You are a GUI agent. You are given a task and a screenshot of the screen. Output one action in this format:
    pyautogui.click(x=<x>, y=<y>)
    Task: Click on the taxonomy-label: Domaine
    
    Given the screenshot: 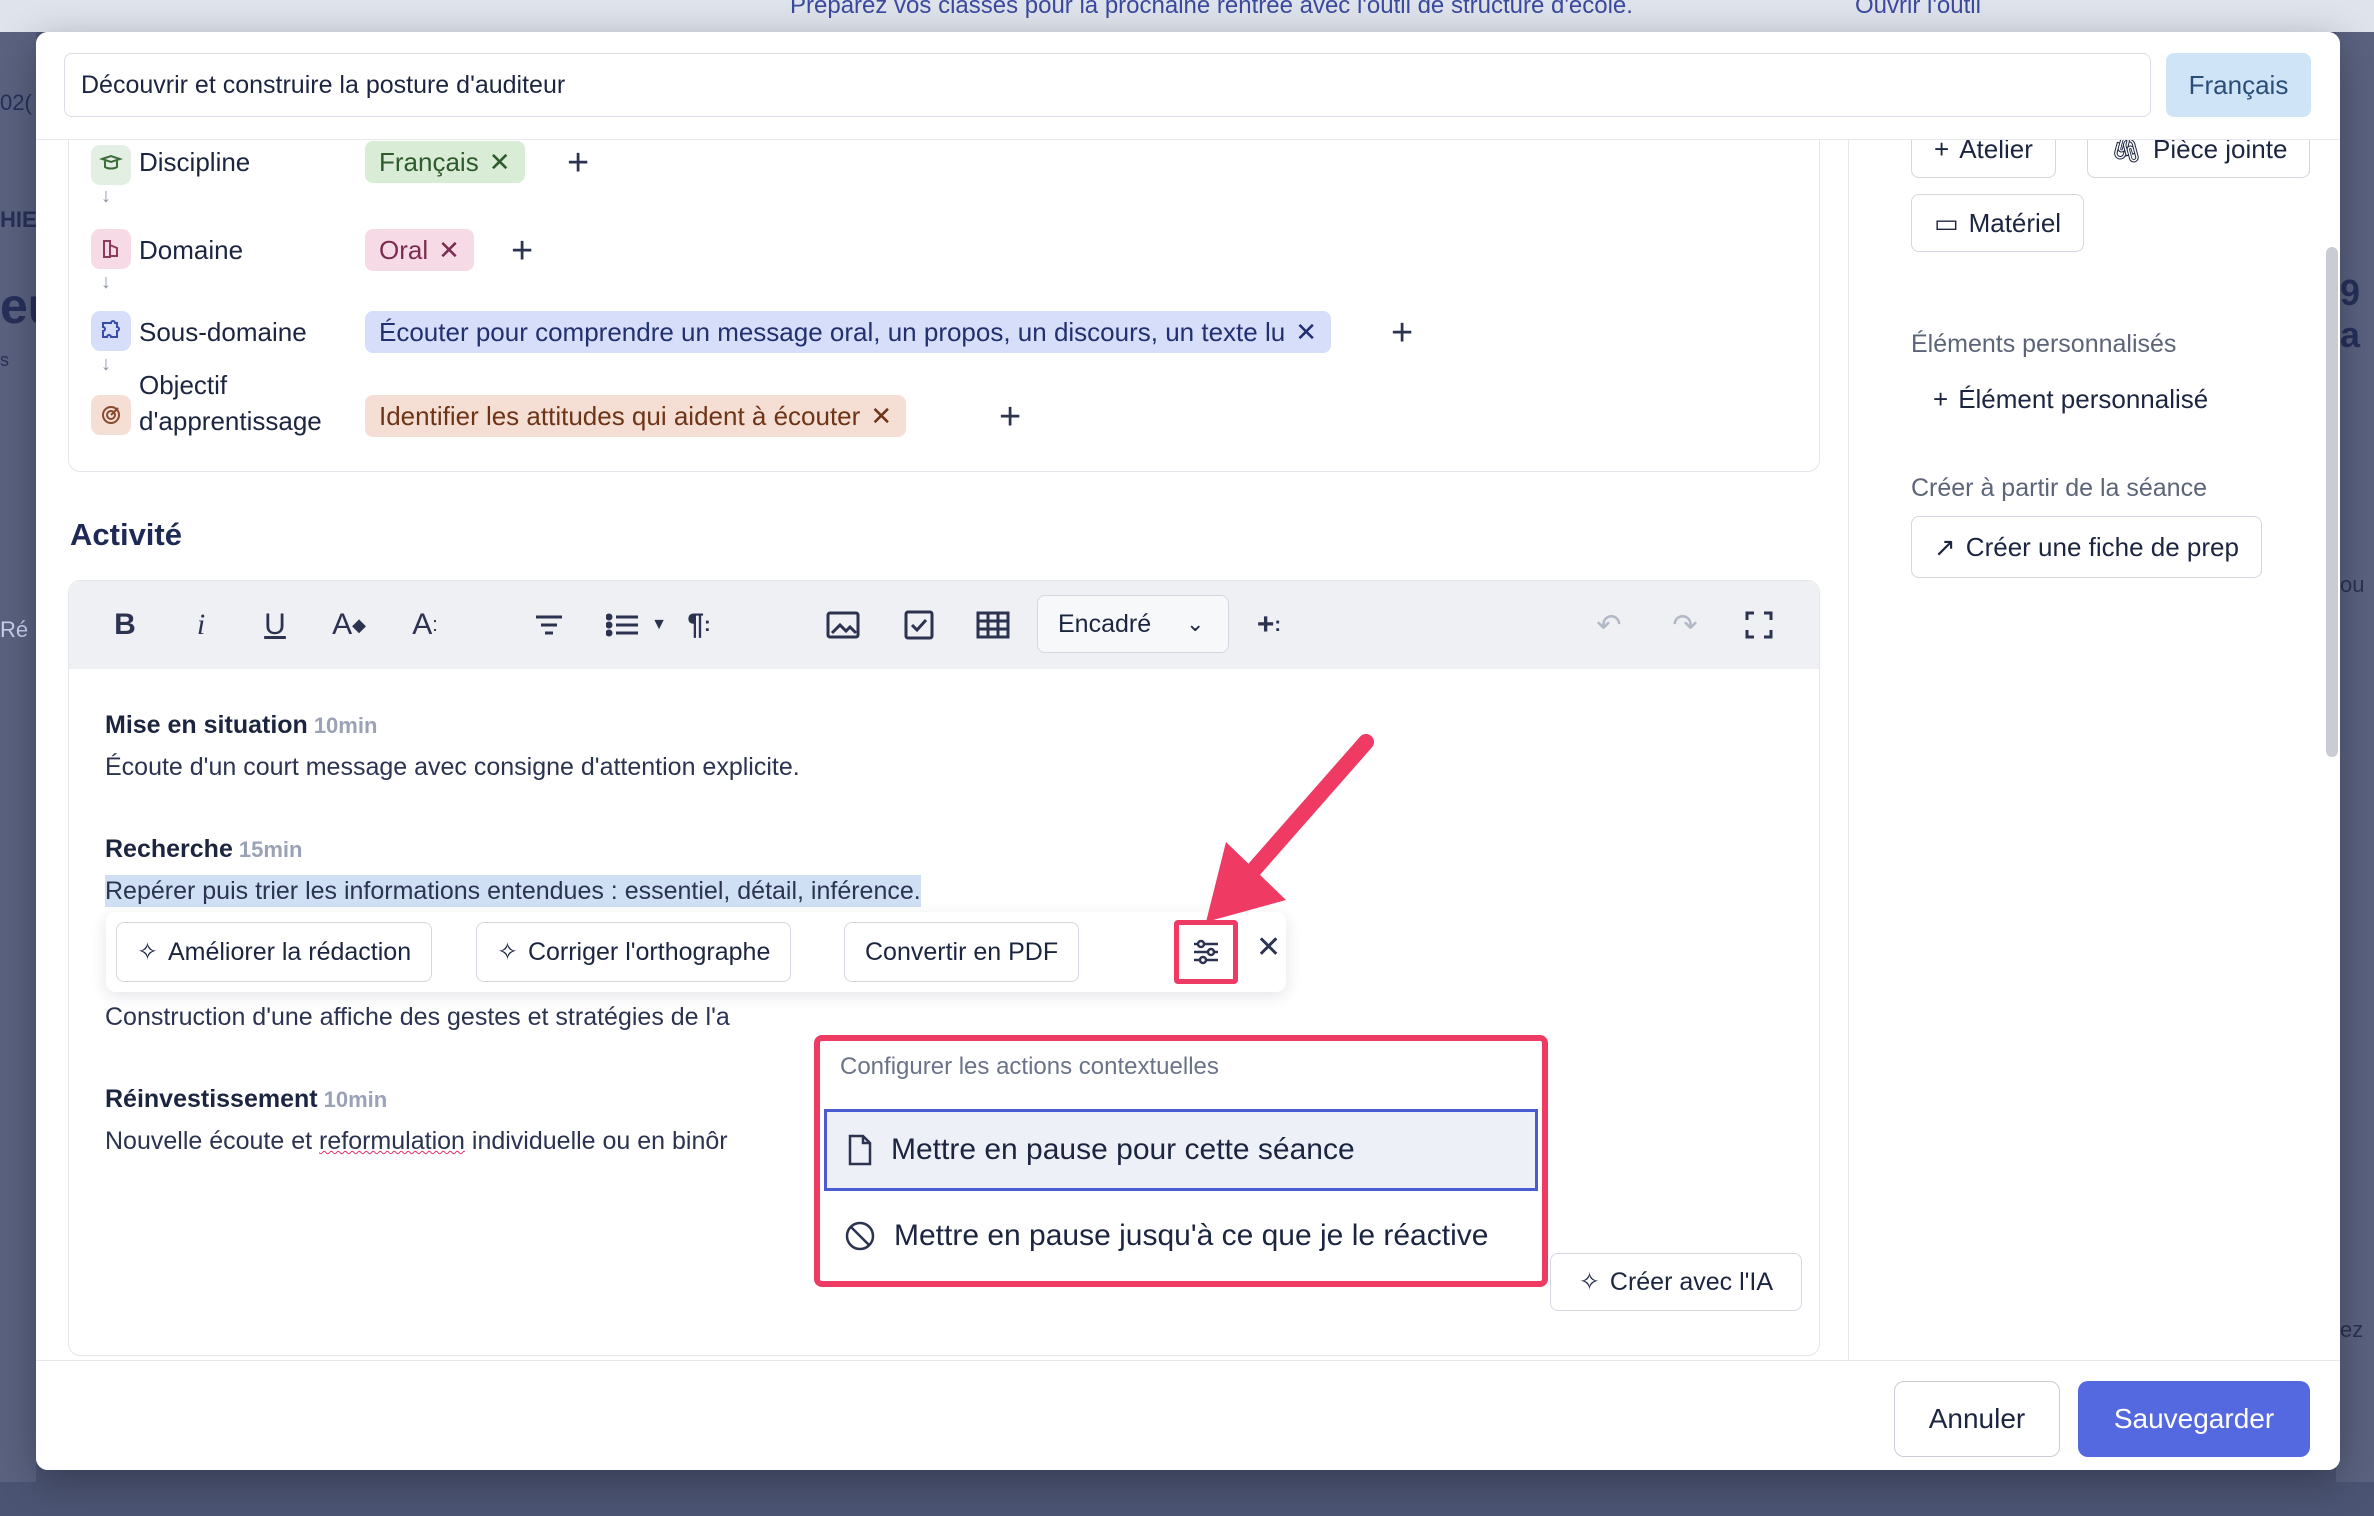 What is the action you would take?
    pyautogui.click(x=191, y=250)
    